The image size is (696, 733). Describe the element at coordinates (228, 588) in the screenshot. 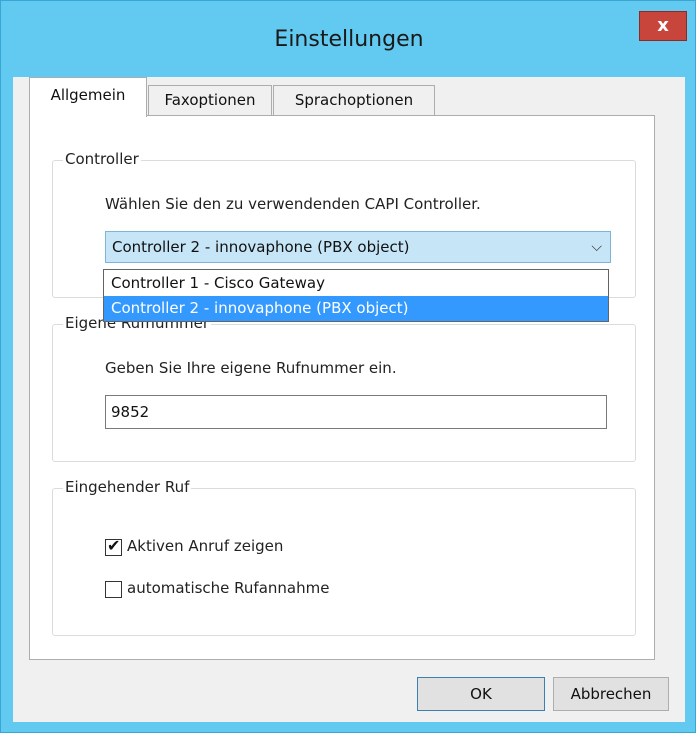

I see `automatische-rufannahme-label: automatische Rufannahme` at that location.